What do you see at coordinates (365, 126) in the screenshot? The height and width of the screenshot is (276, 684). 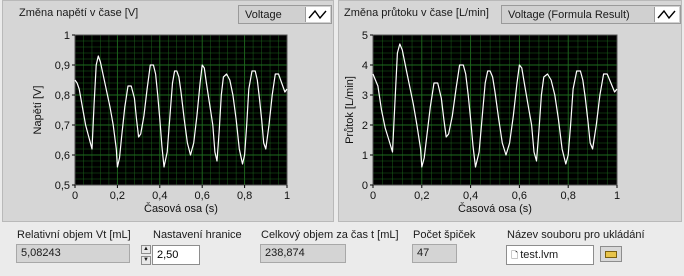 I see `y-tick-label: 2` at bounding box center [365, 126].